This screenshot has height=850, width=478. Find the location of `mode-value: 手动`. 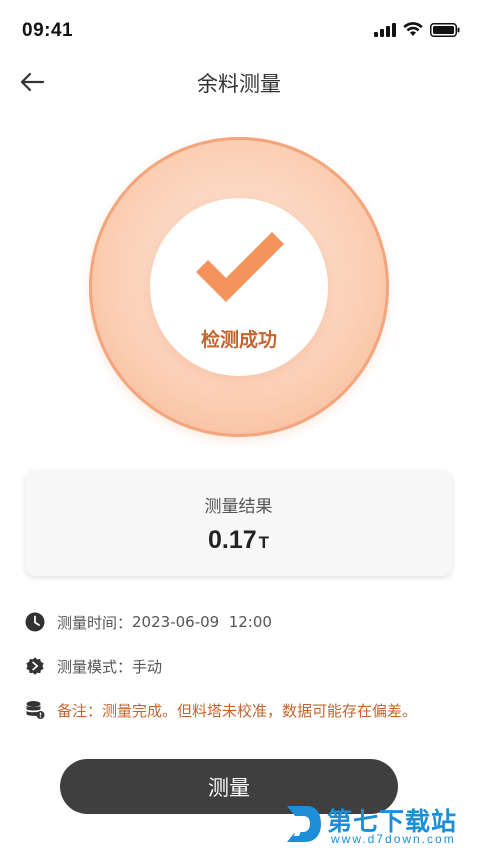

mode-value: 手动 is located at coordinates (147, 666).